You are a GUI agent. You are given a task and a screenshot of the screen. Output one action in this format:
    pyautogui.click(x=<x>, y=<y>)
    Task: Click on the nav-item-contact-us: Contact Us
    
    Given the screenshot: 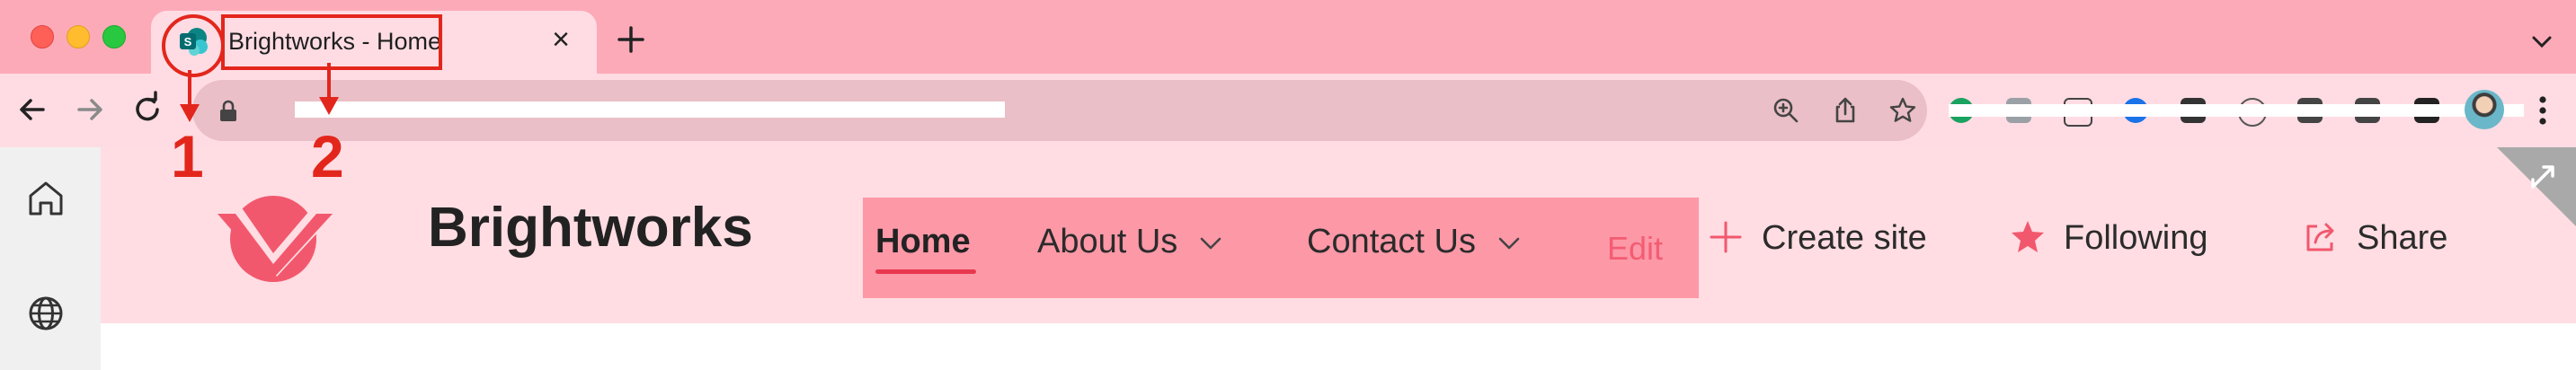 What is the action you would take?
    pyautogui.click(x=1414, y=248)
    